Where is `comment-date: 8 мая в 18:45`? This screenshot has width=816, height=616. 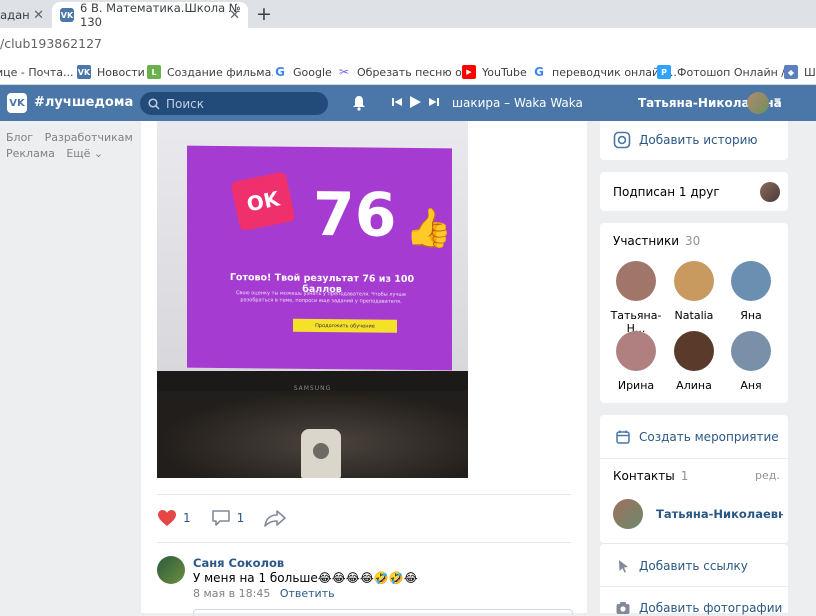 comment-date: 8 мая в 18:45 is located at coordinates (231, 593).